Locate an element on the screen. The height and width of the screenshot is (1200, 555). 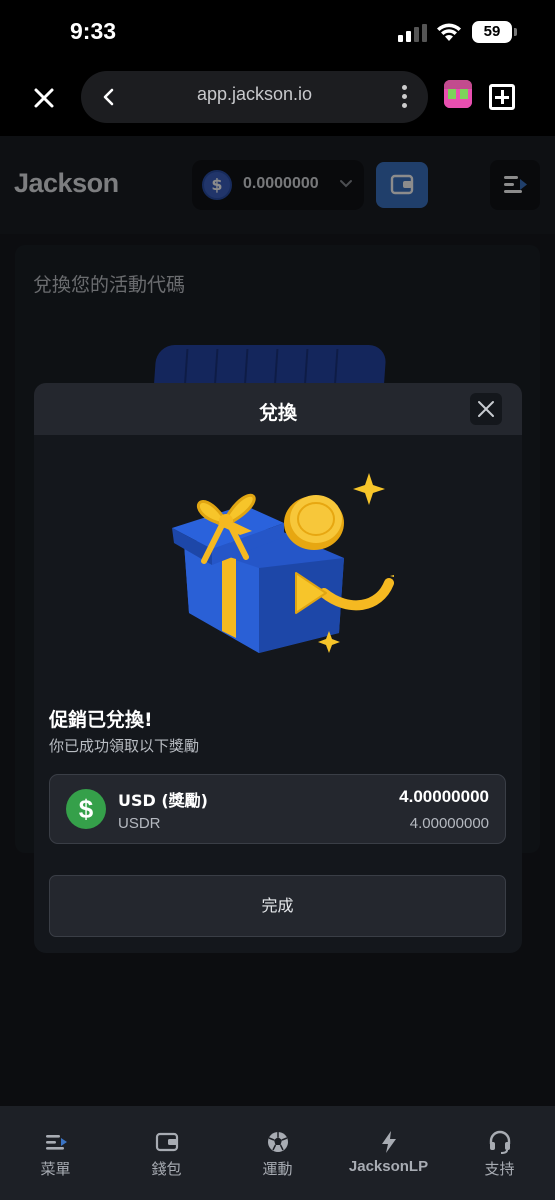
cellular-signal-icon is located at coordinates (413, 33).